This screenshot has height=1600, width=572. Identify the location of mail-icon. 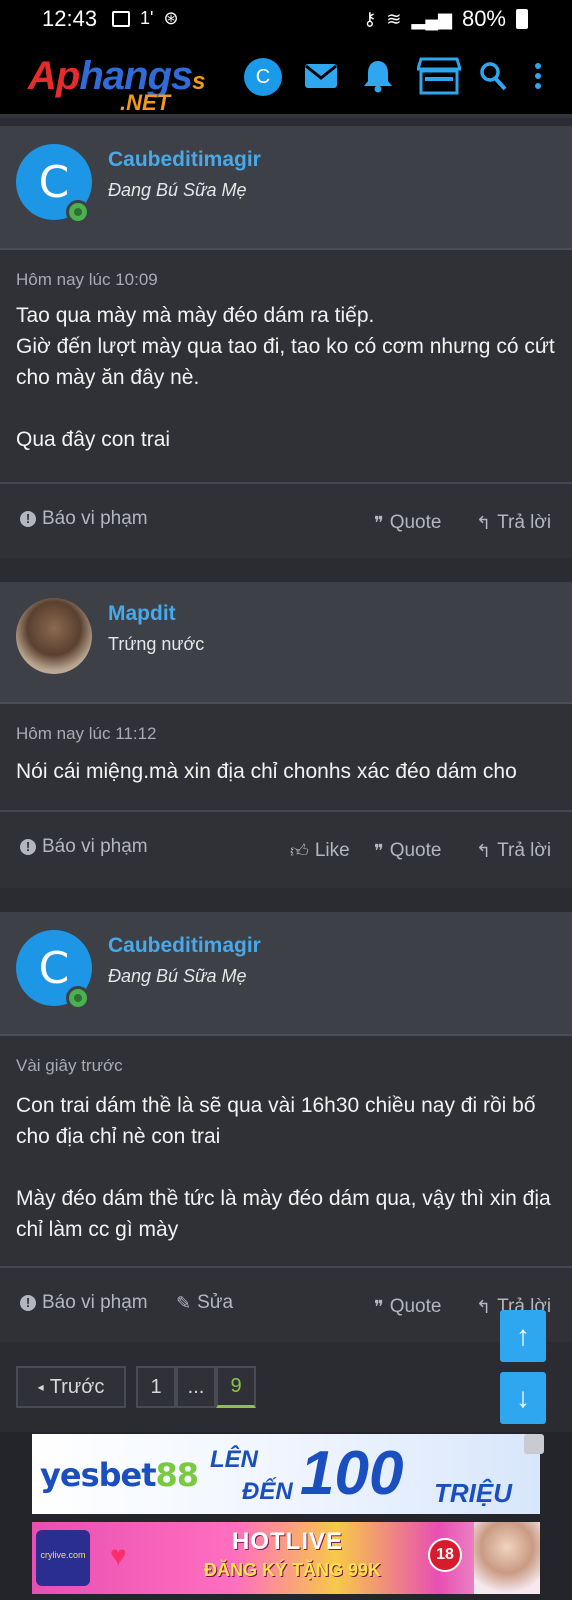
(321, 76).